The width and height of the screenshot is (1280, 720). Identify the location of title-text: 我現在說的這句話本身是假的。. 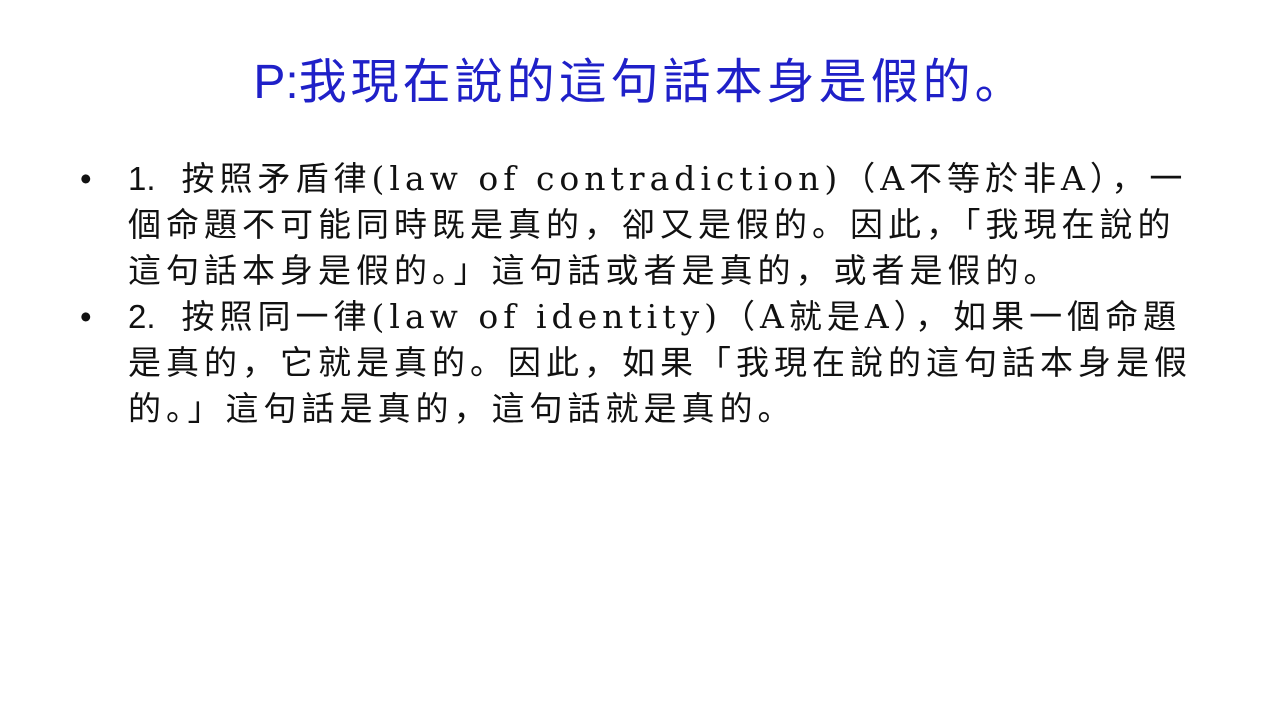
(662, 82).